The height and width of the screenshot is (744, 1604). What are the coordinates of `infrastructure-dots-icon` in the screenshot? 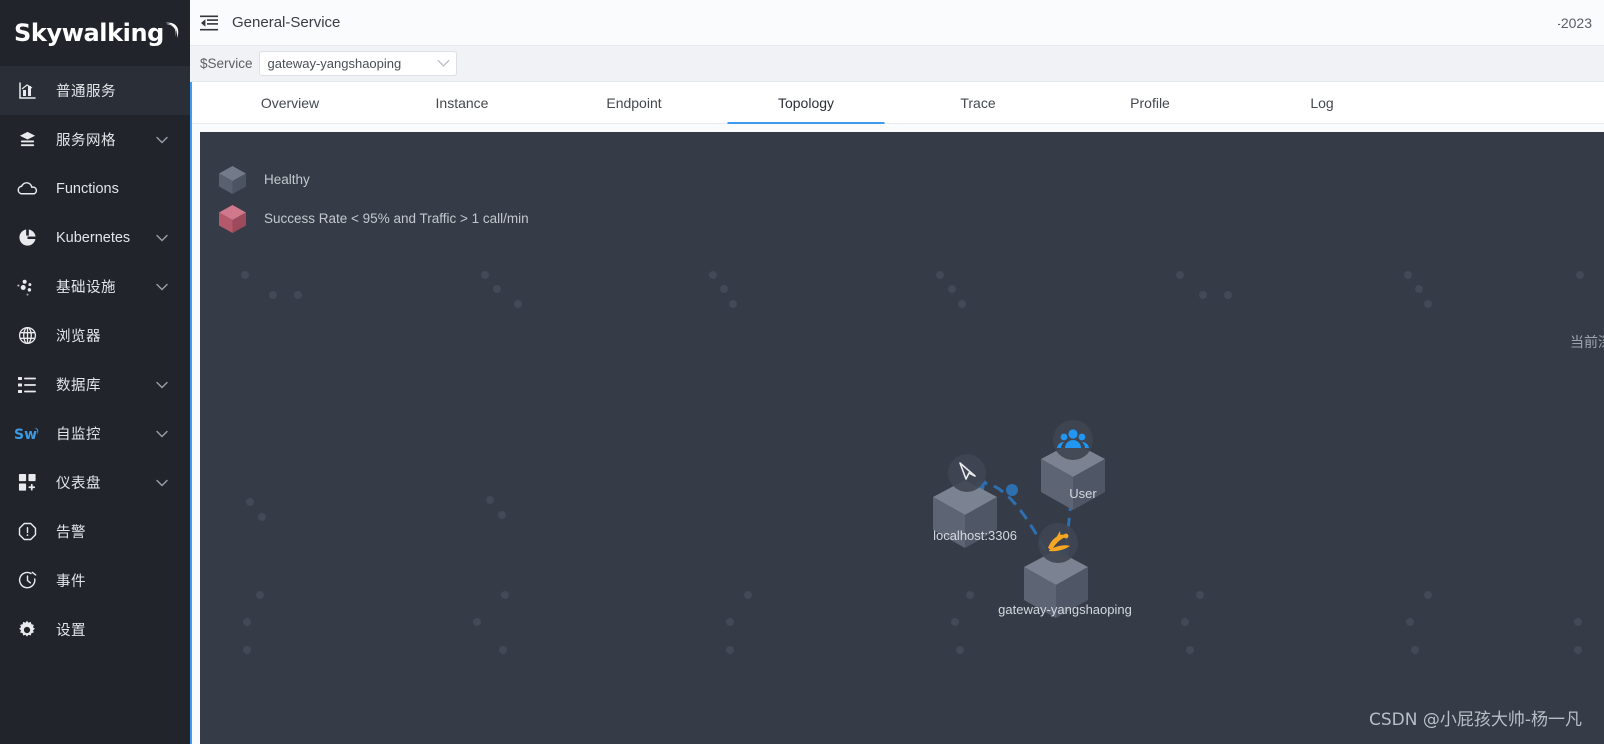 It's located at (27, 287).